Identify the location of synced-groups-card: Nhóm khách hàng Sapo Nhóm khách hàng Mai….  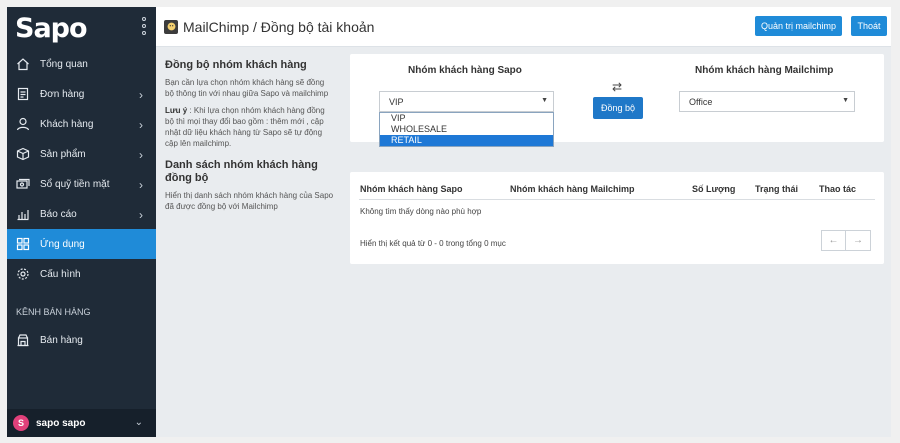
(617, 218).